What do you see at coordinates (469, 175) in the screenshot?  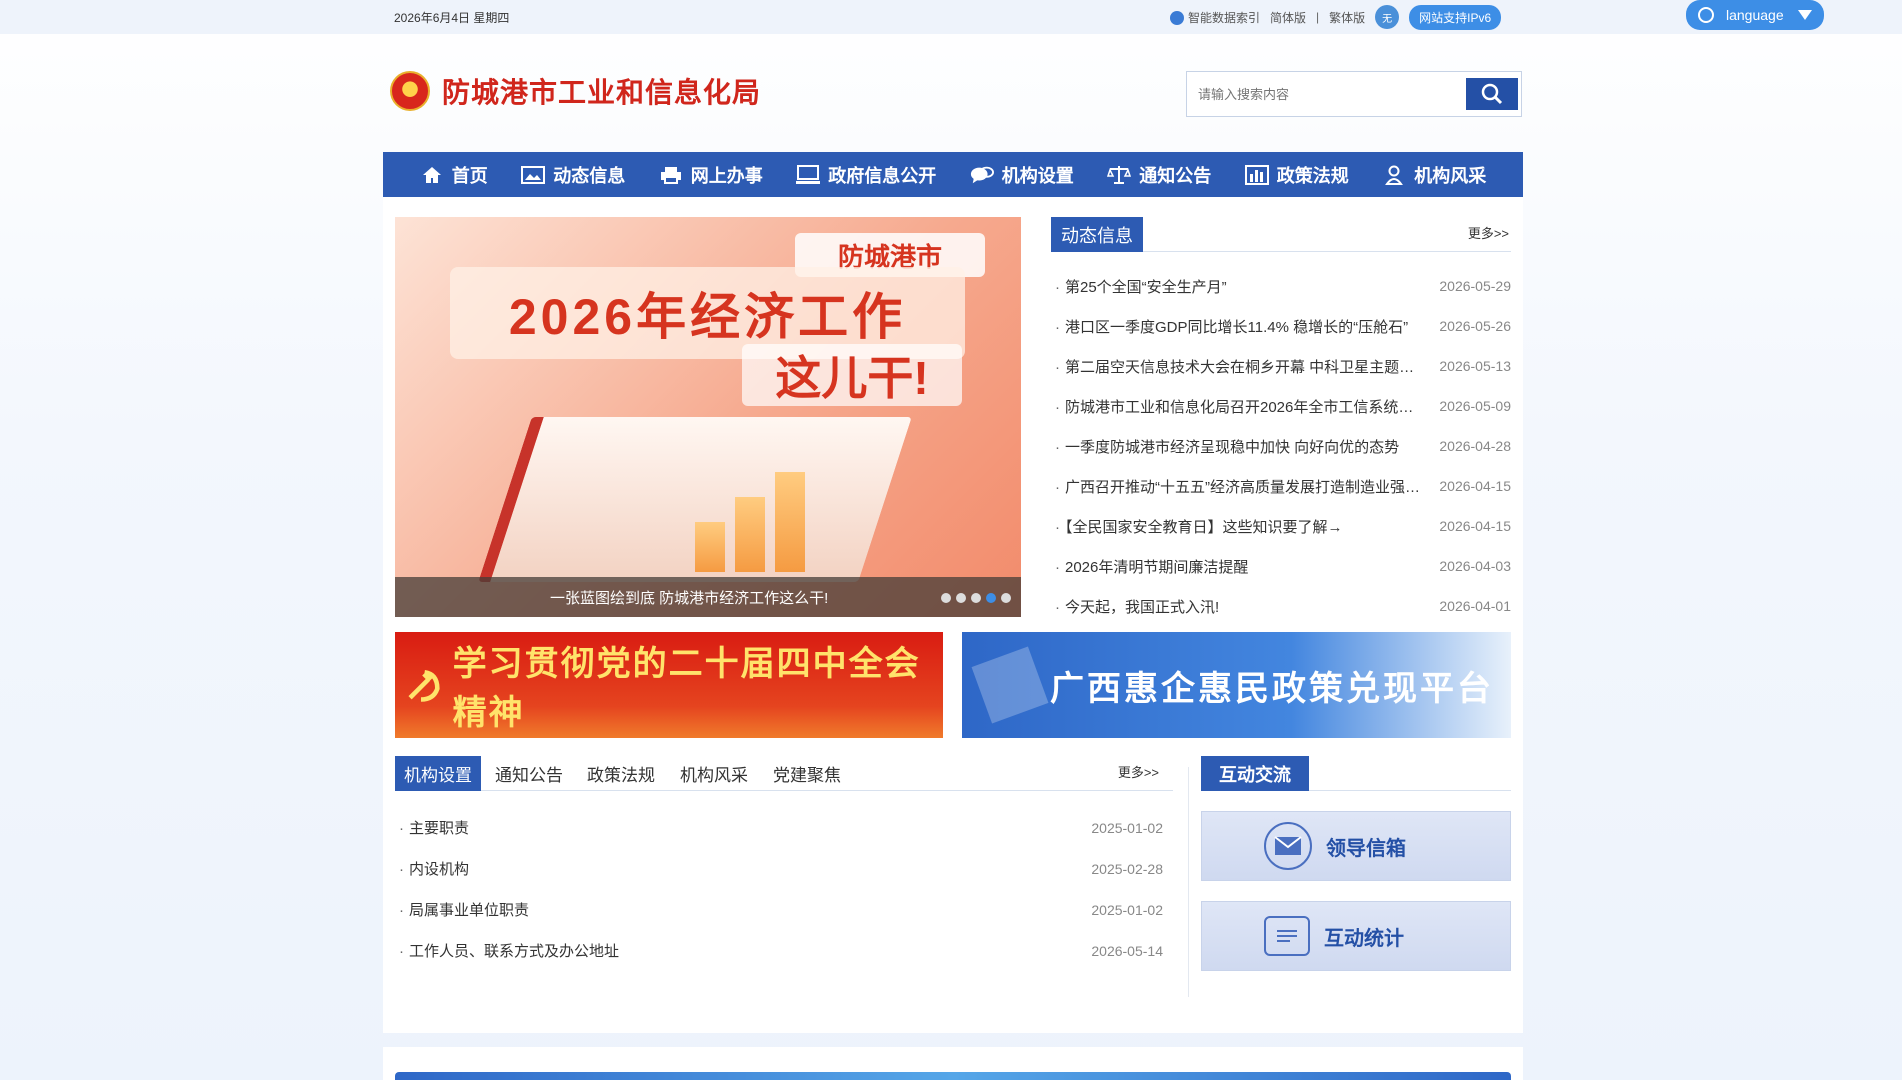 I see `nav-label: 首页` at bounding box center [469, 175].